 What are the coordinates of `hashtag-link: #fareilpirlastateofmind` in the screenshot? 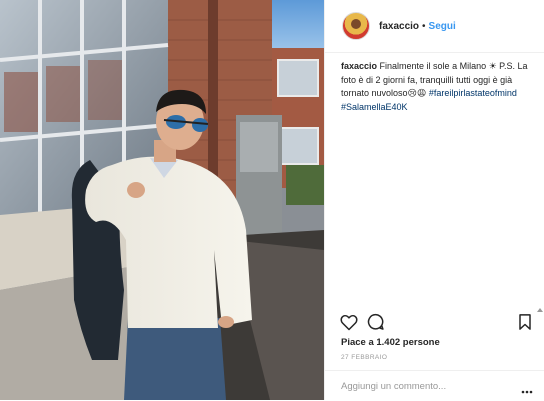 It's located at (473, 93).